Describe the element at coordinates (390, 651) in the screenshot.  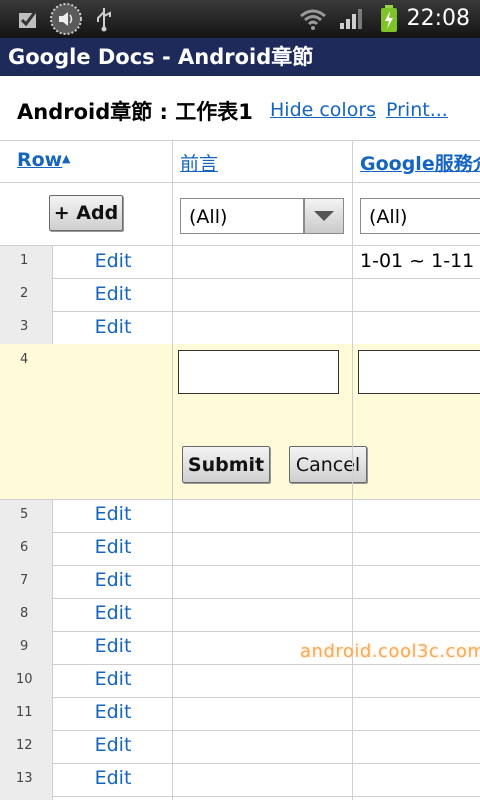
I see `watermark-text: android.cool3c.com` at that location.